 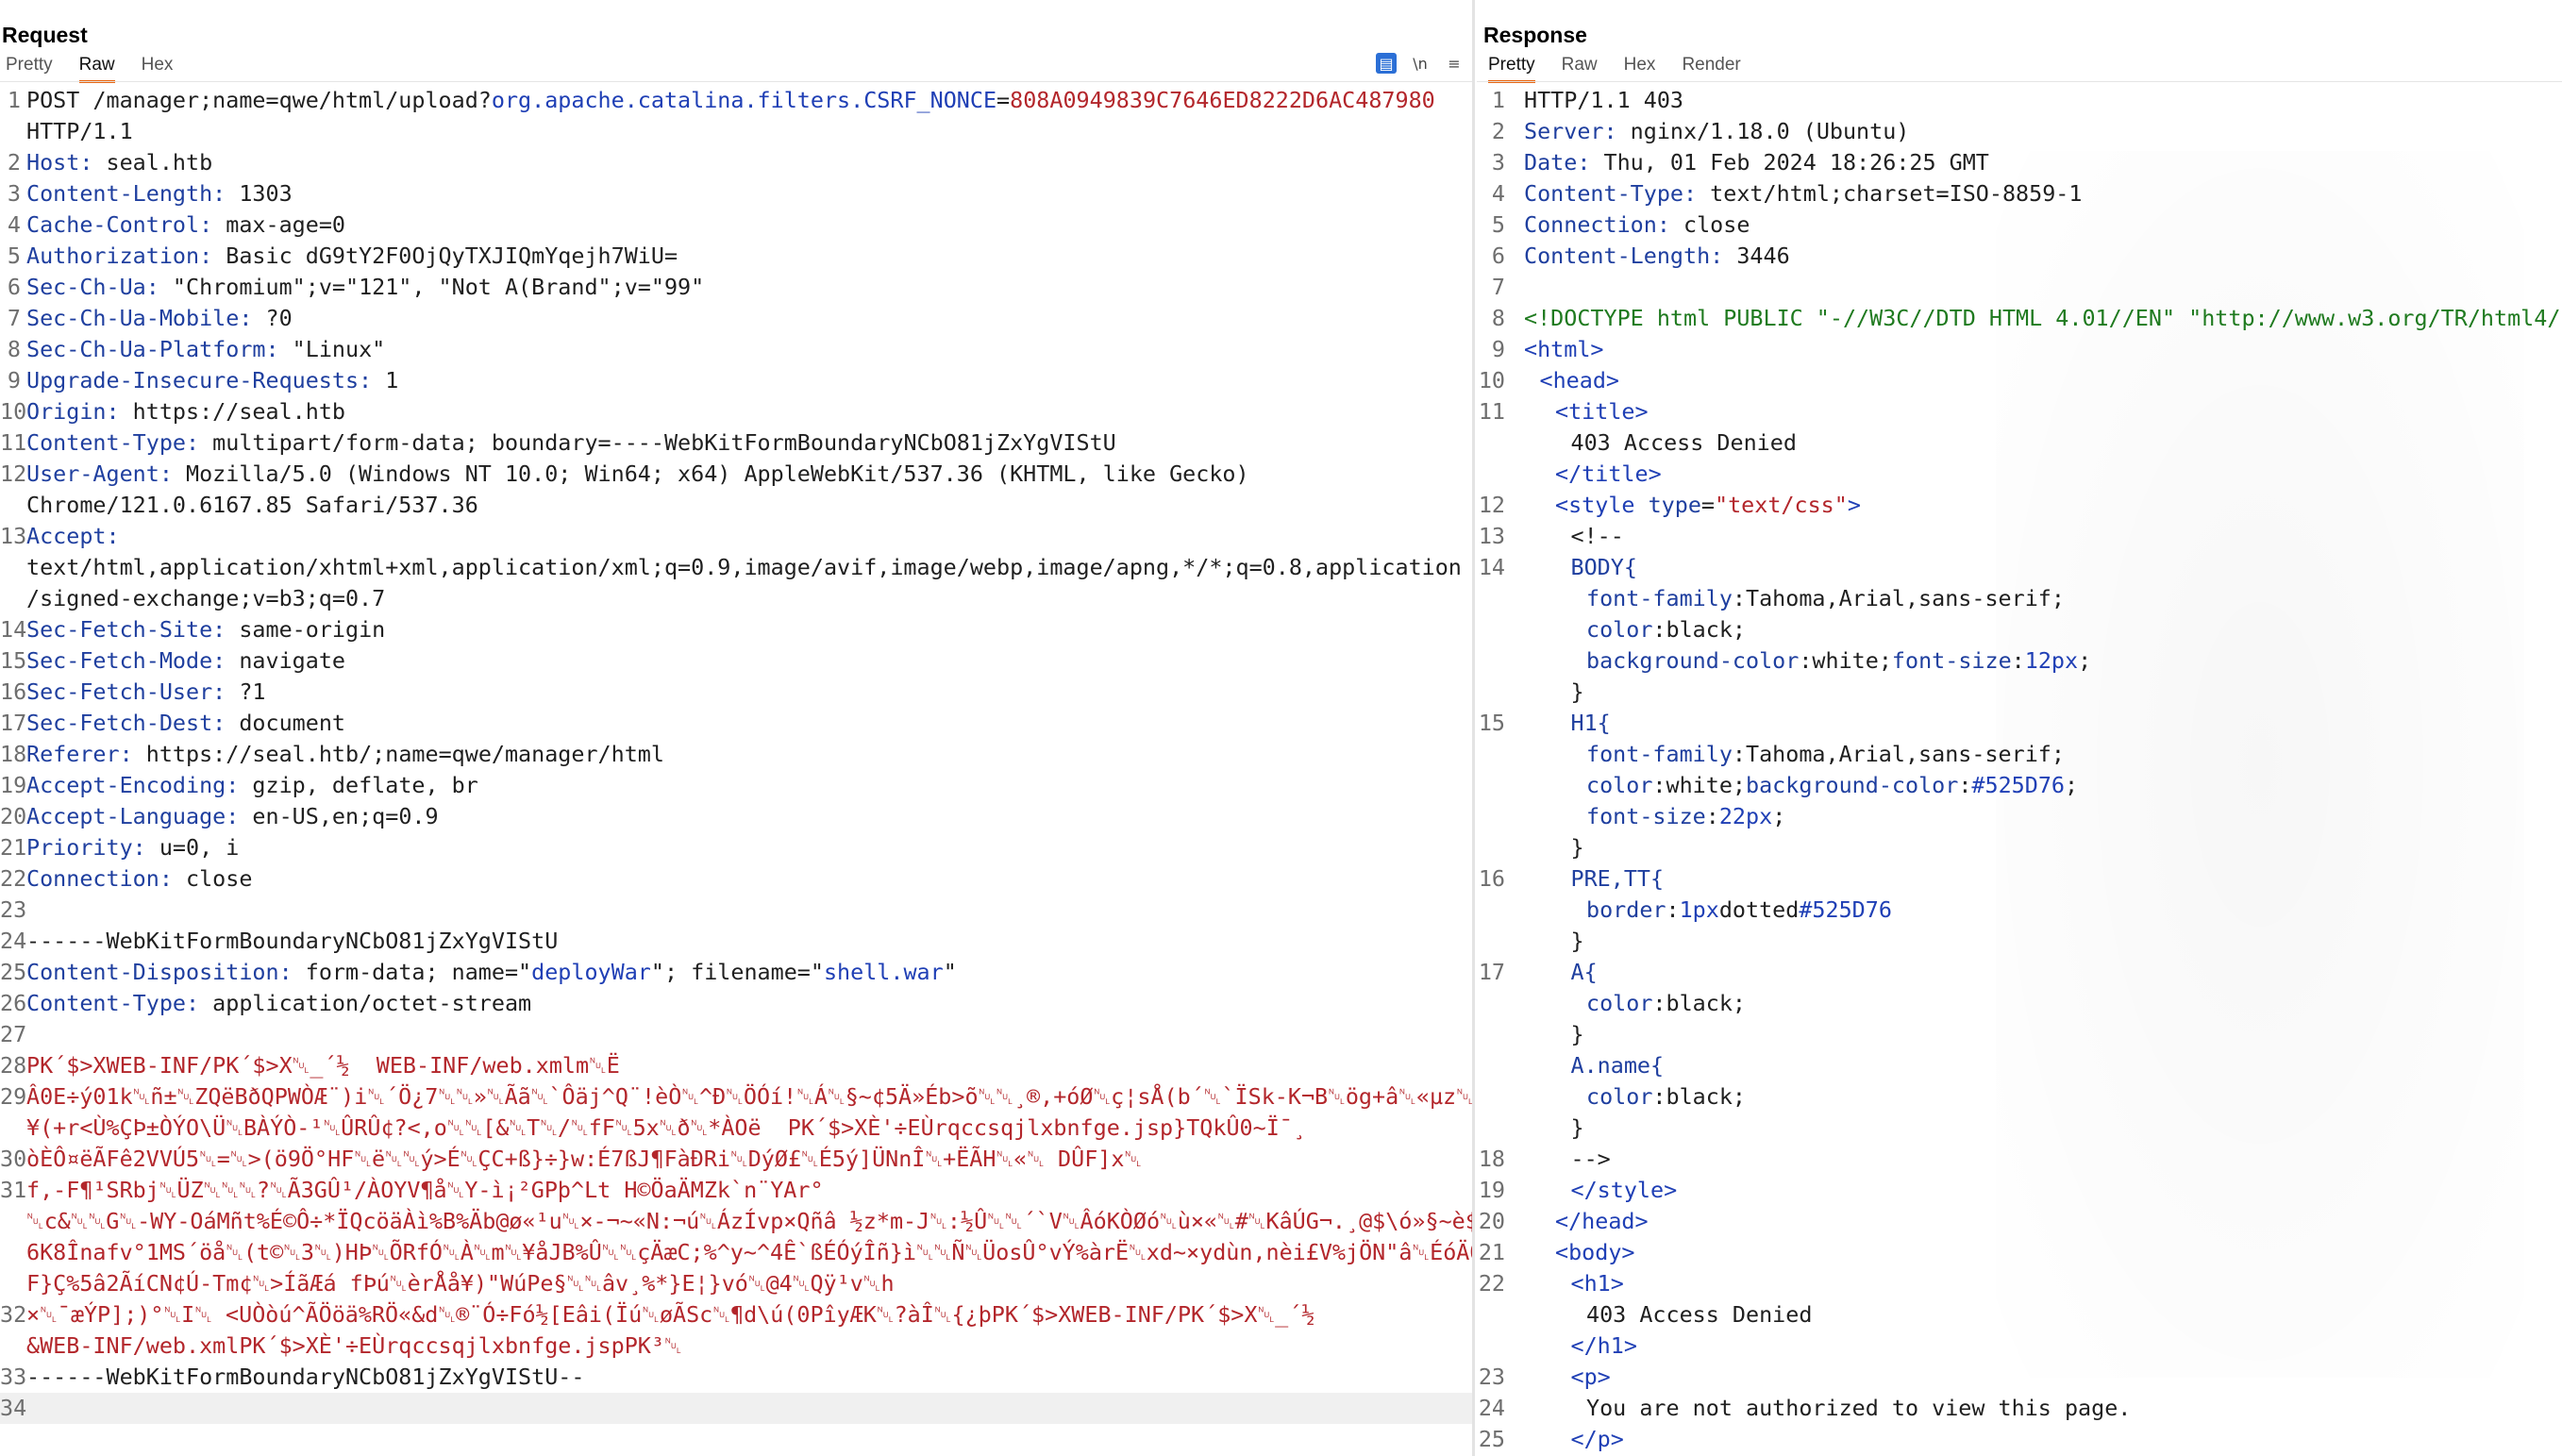 What do you see at coordinates (13, 442) in the screenshot?
I see `line-number: 11` at bounding box center [13, 442].